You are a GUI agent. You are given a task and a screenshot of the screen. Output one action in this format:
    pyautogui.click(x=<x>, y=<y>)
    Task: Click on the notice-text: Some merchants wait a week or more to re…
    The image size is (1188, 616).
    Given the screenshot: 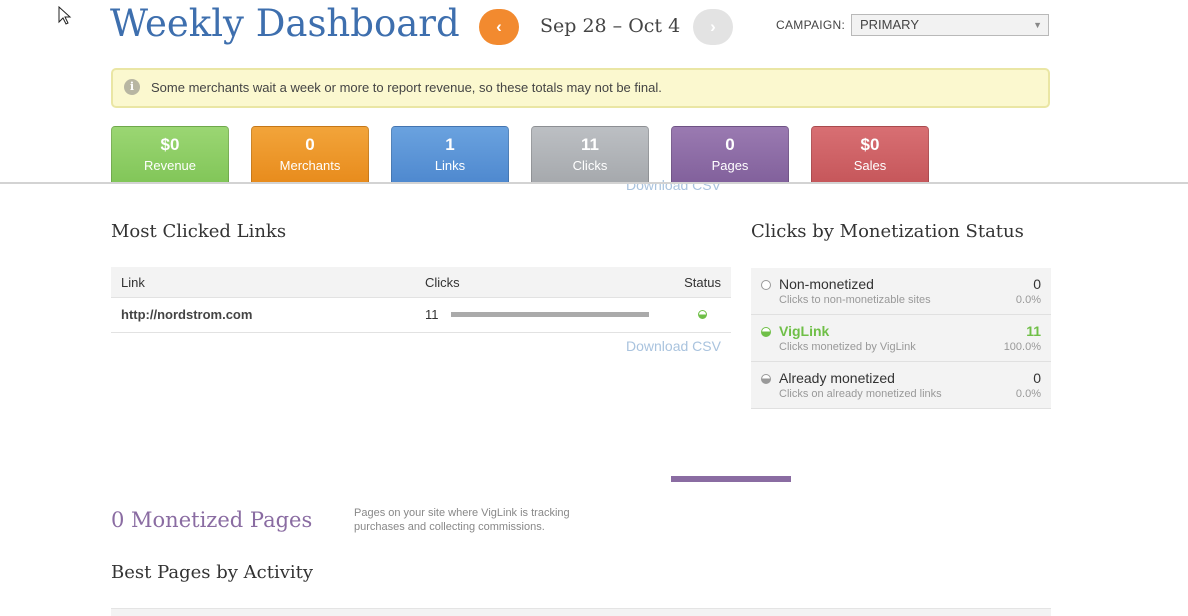 What is the action you would take?
    pyautogui.click(x=406, y=87)
    